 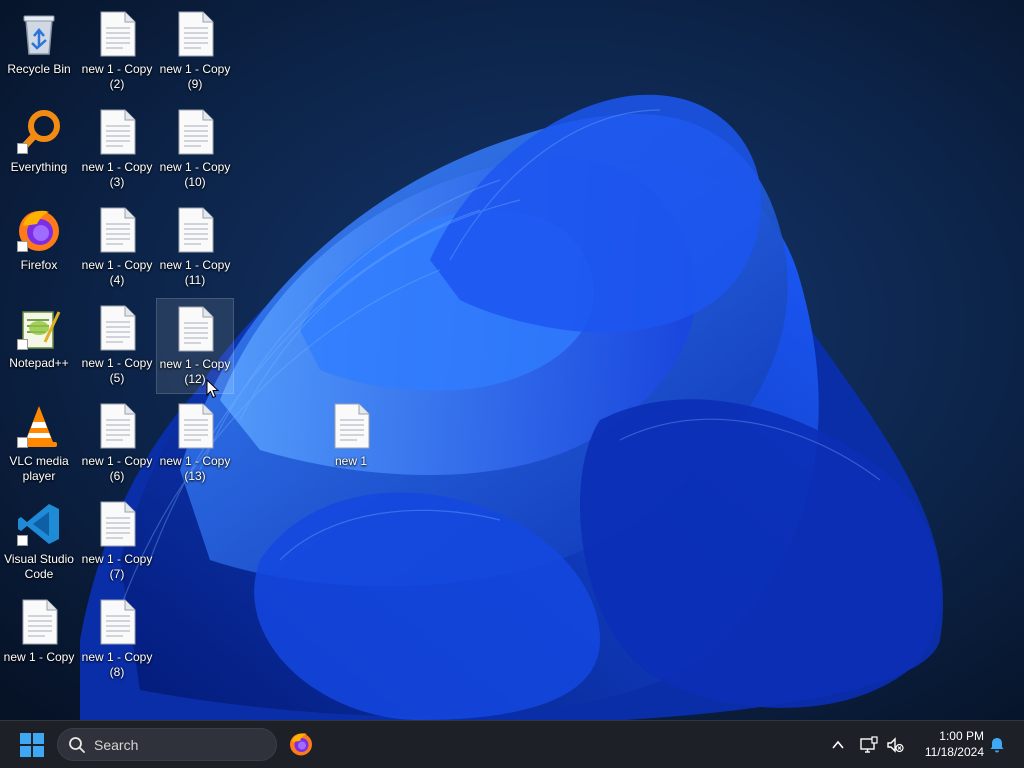 What do you see at coordinates (997, 745) in the screenshot?
I see `notification-bell-icon` at bounding box center [997, 745].